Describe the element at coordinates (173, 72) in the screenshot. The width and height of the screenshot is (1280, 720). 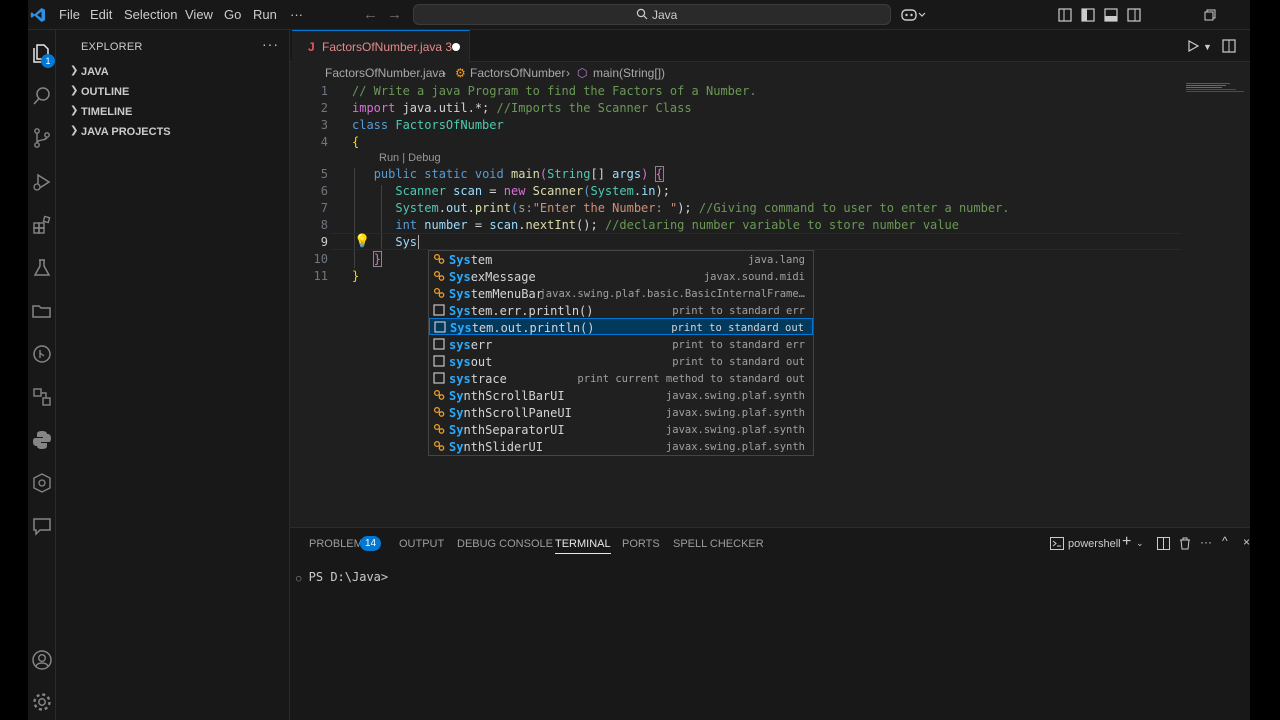
I see `section-java: ❯ JAVA` at that location.